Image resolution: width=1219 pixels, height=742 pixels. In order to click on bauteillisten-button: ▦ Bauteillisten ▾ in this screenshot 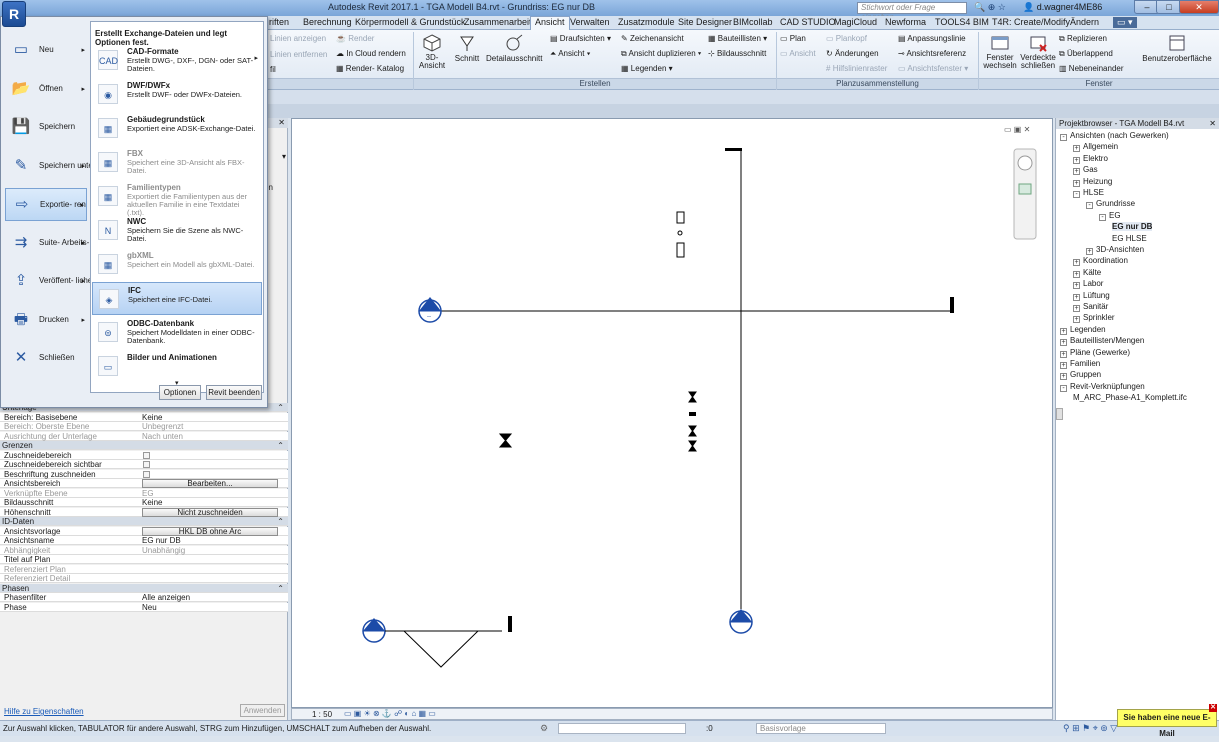, I will do `click(737, 38)`.